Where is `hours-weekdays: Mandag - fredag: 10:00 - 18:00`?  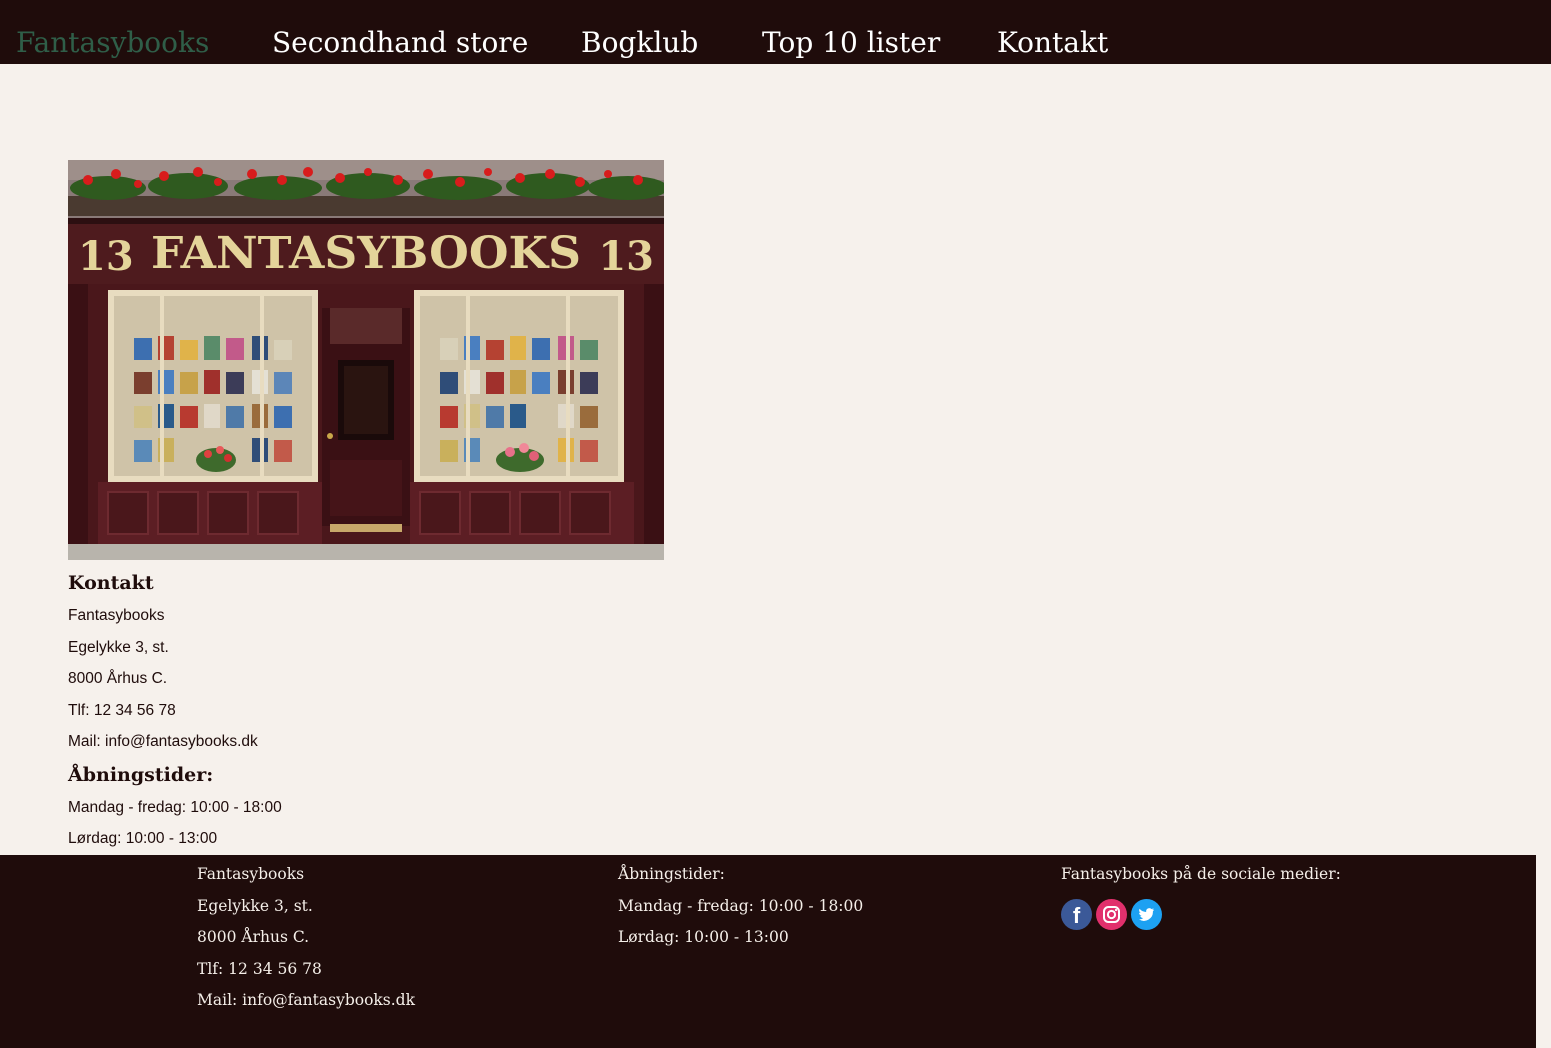 hours-weekdays: Mandag - fredag: 10:00 - 18:00 is located at coordinates (175, 807).